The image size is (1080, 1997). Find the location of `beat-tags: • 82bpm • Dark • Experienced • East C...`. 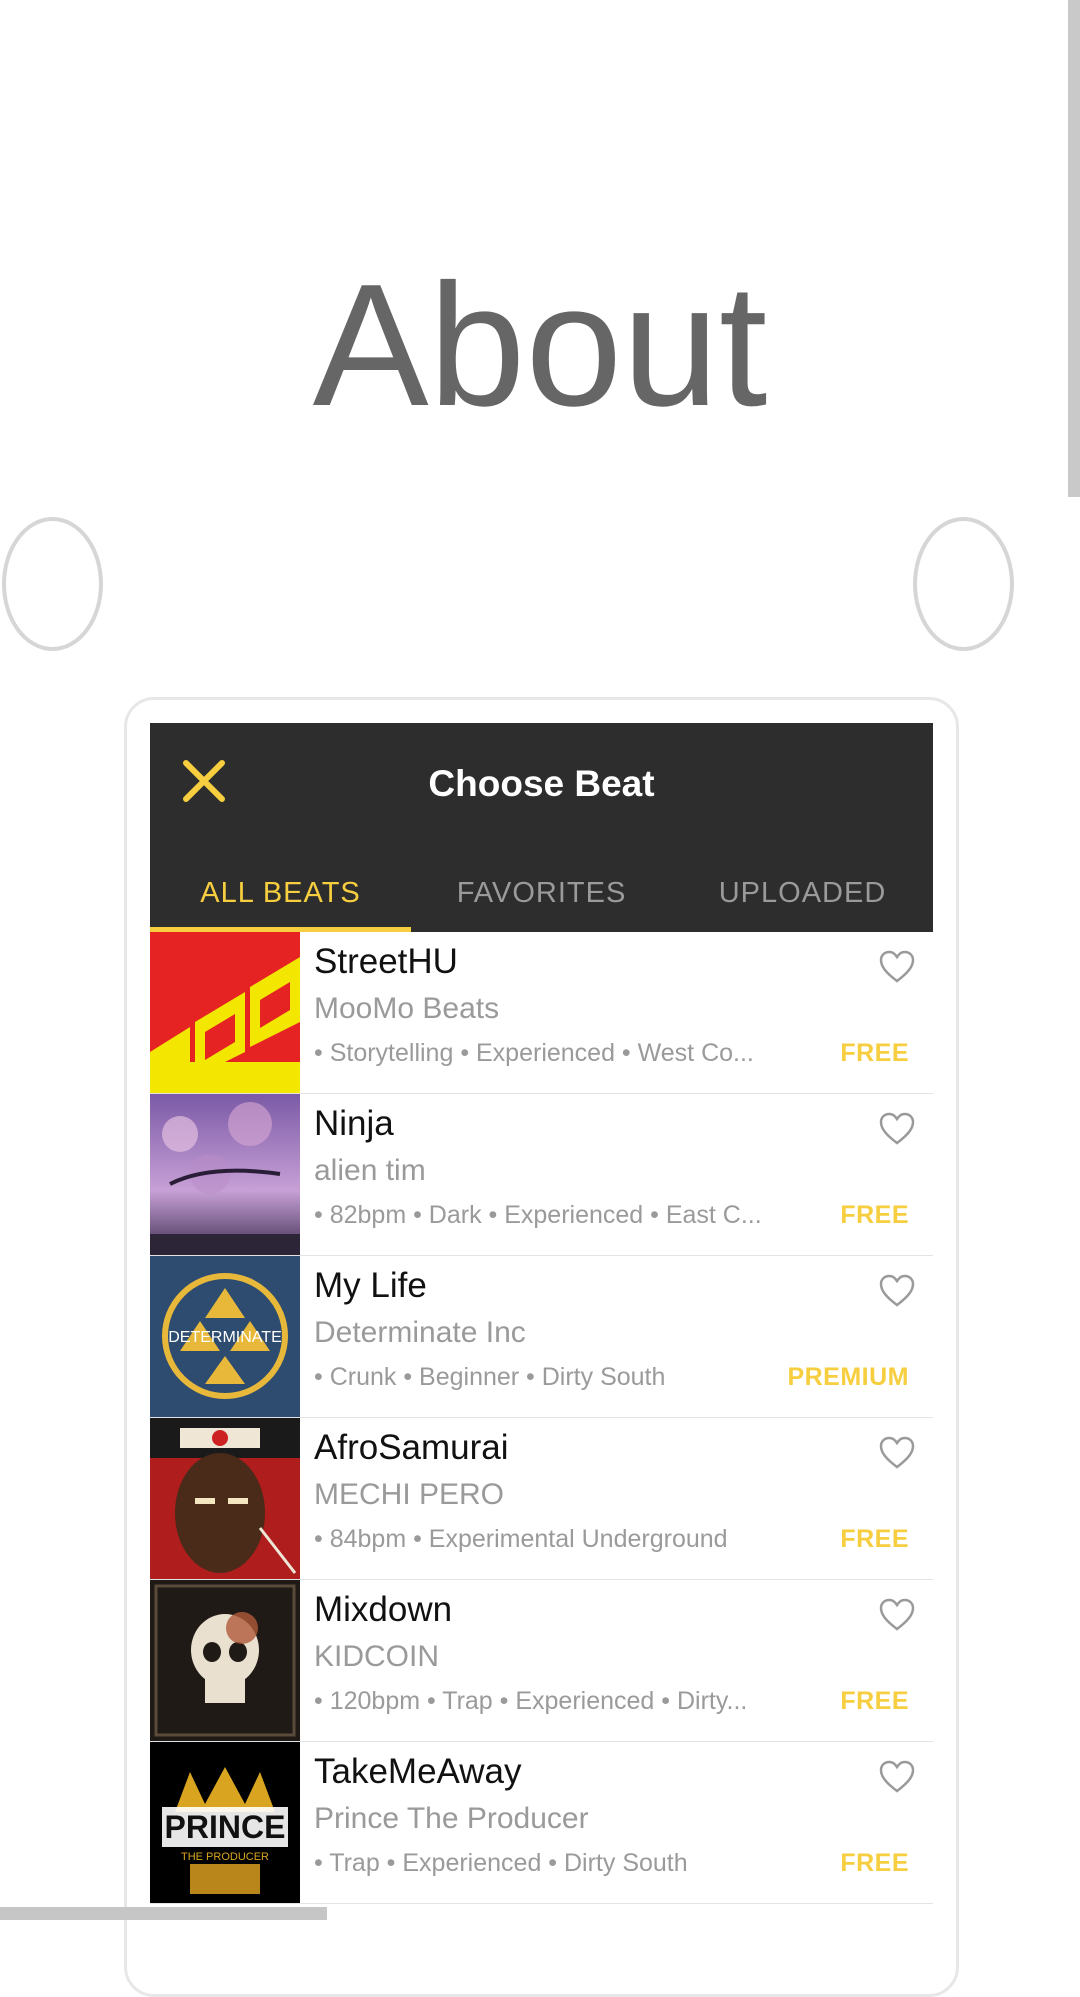

beat-tags: • 82bpm • Dark • Experienced • East C... is located at coordinates (538, 1215).